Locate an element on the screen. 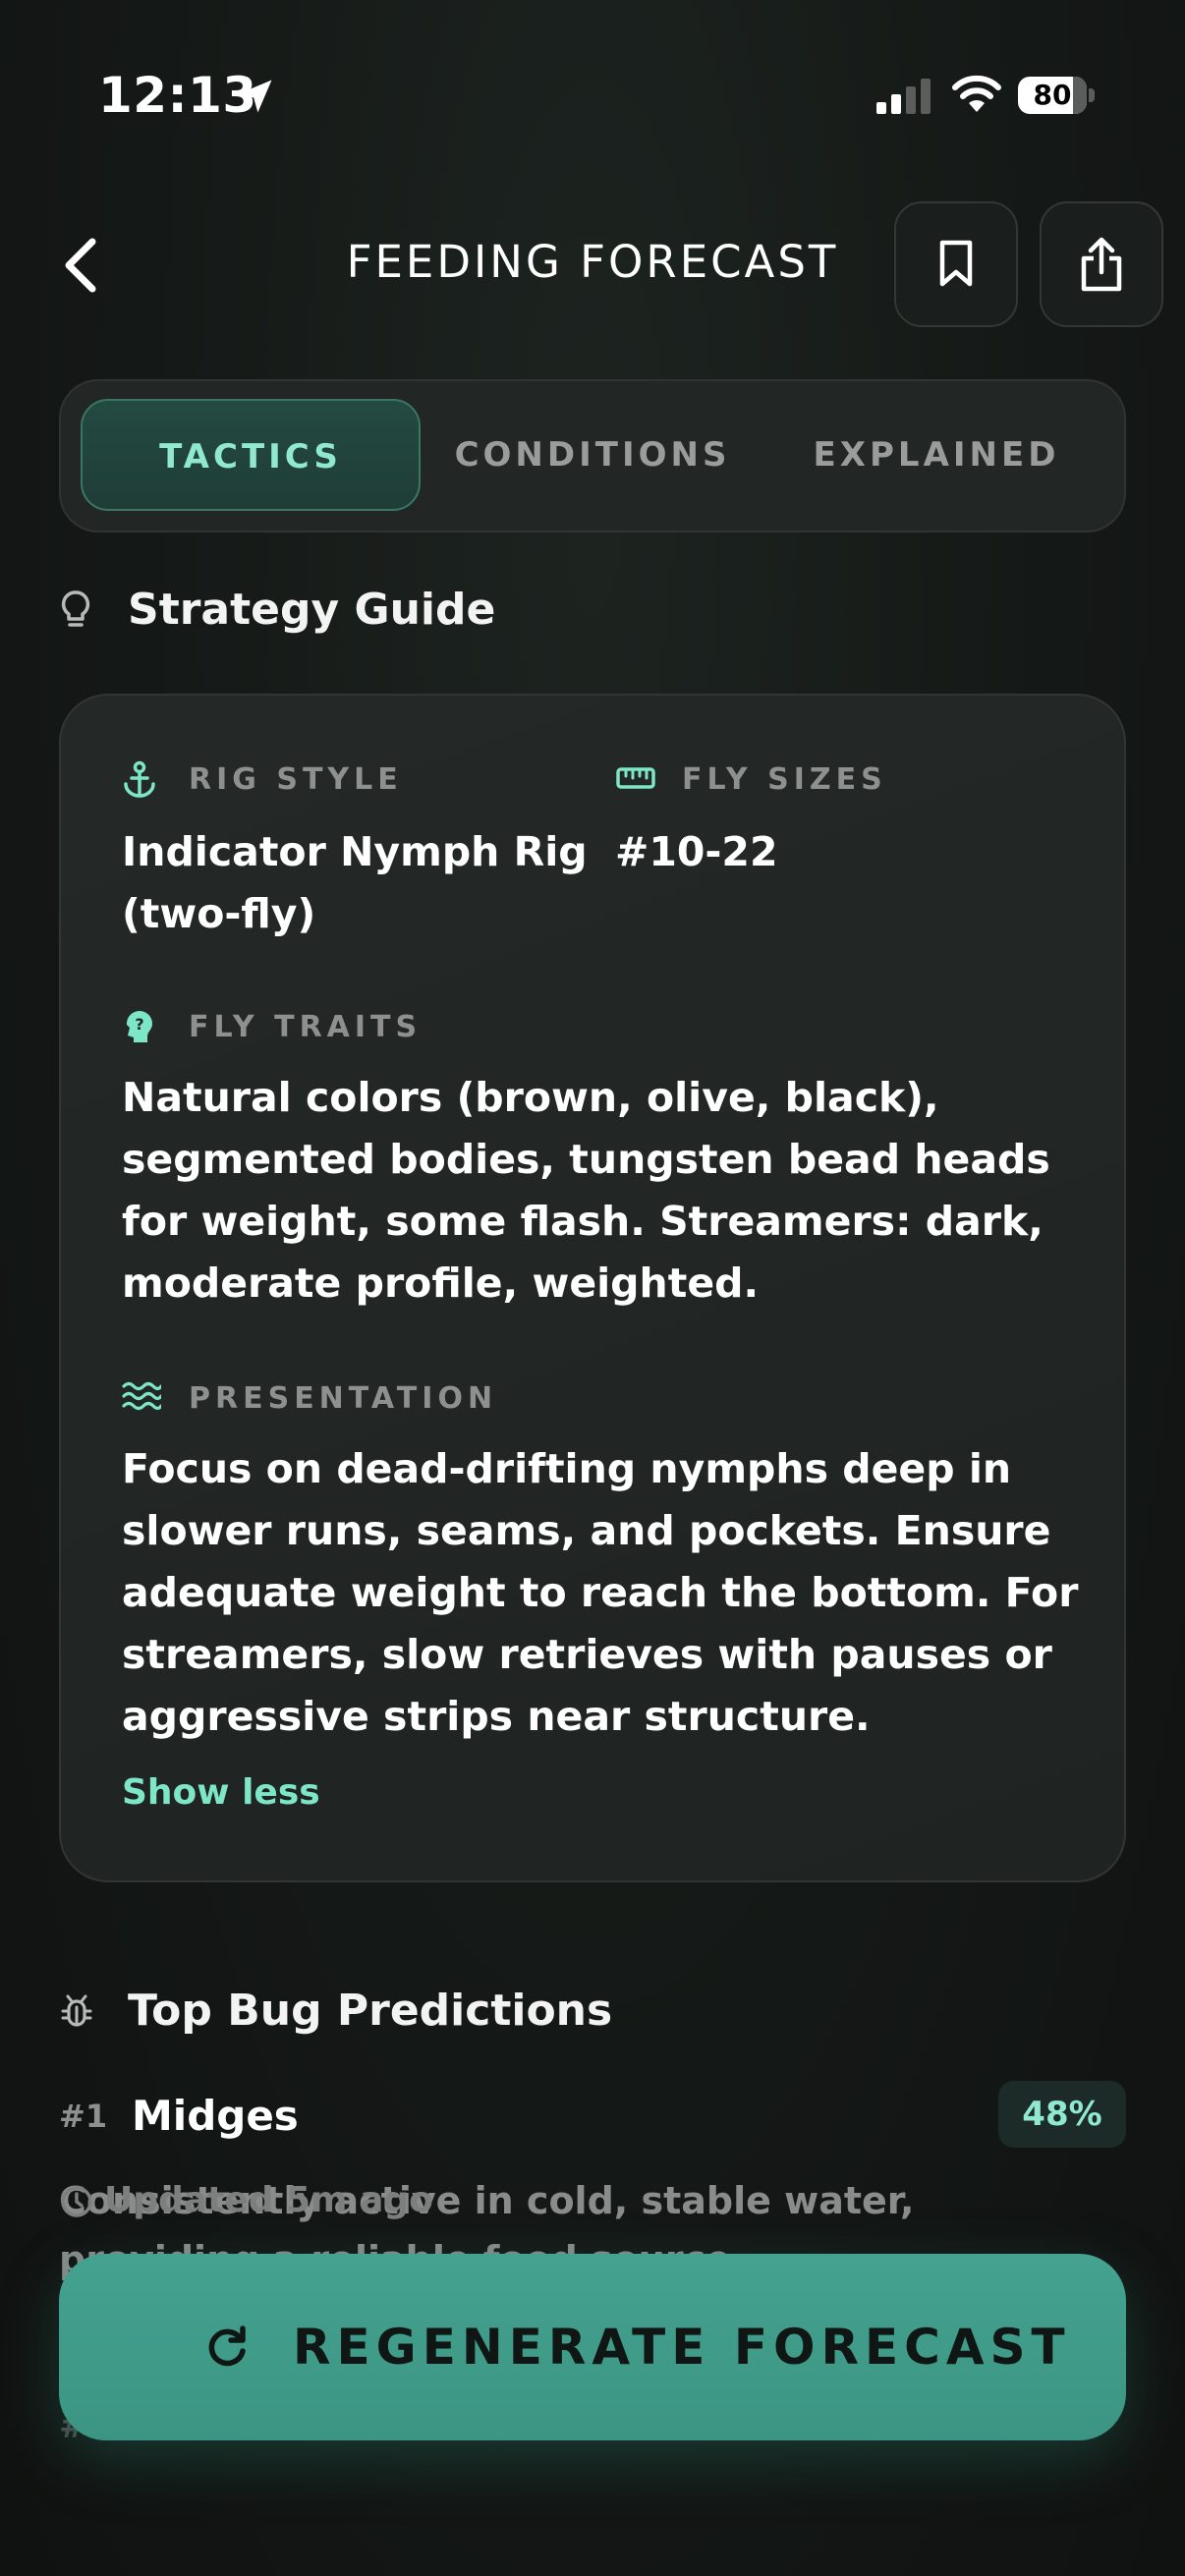 The height and width of the screenshot is (2576, 1185). battery-indicator: 80 is located at coordinates (1057, 95).